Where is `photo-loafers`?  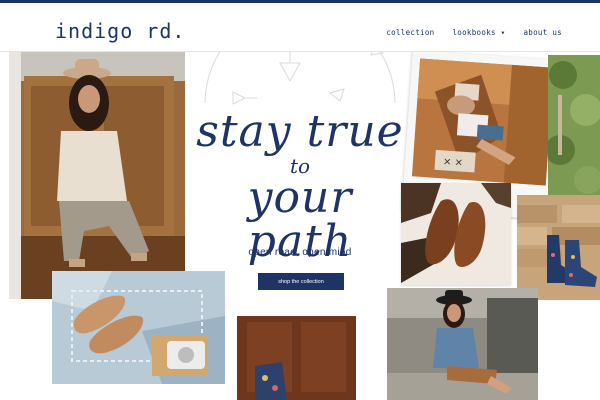 photo-loafers is located at coordinates (456, 234).